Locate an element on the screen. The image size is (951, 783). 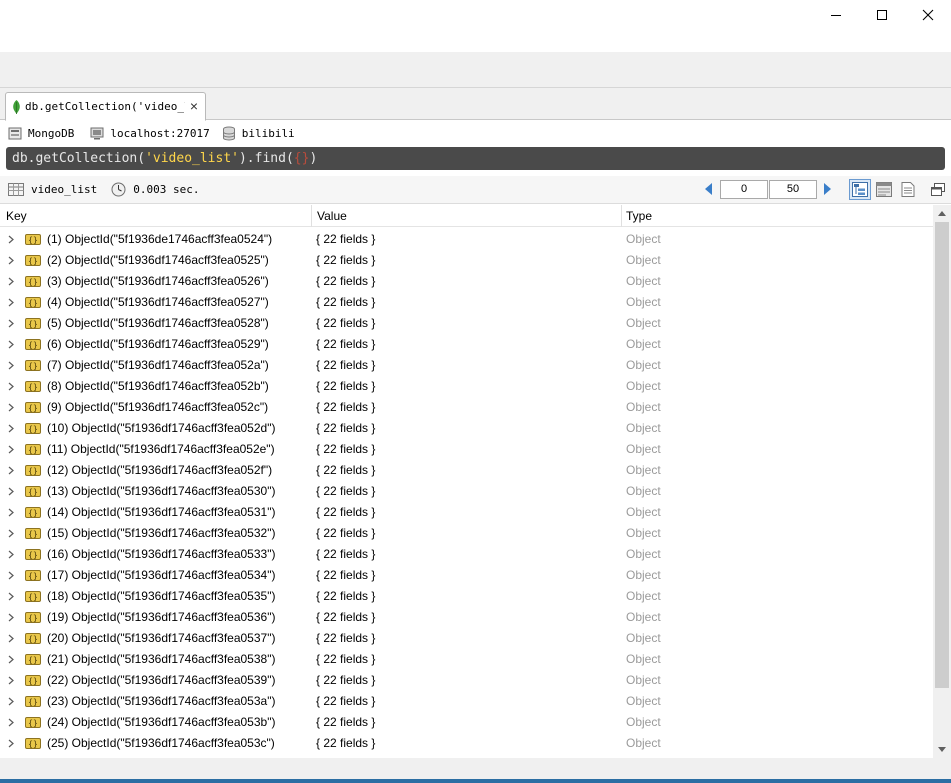
row-key: (4) ObjectId("5f1936df1746acff3fea0527") is located at coordinates (158, 302).